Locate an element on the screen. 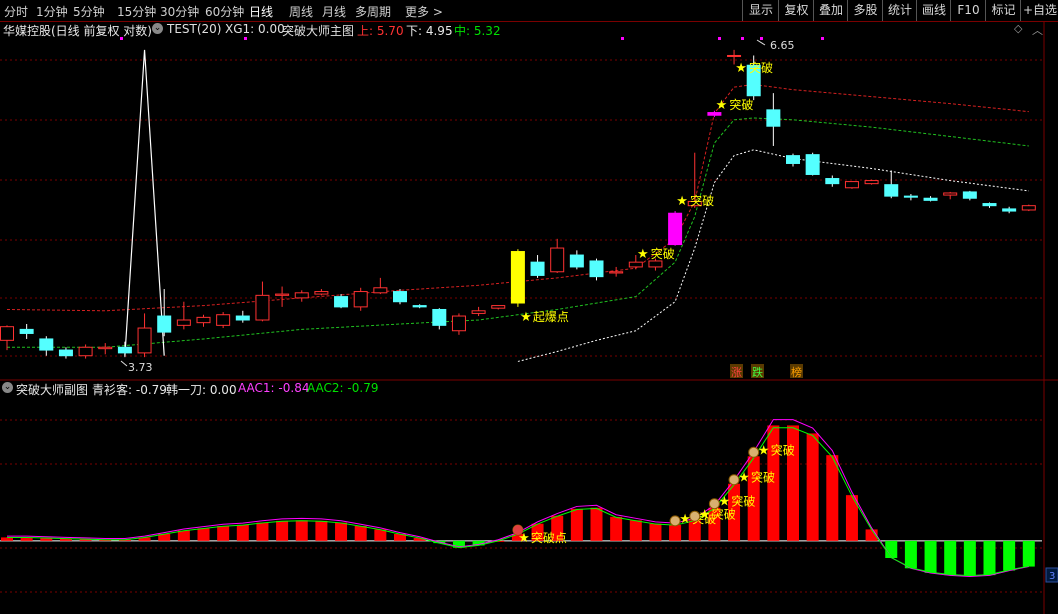 This screenshot has width=1058, height=614. bang-tag: 榜 is located at coordinates (796, 372).